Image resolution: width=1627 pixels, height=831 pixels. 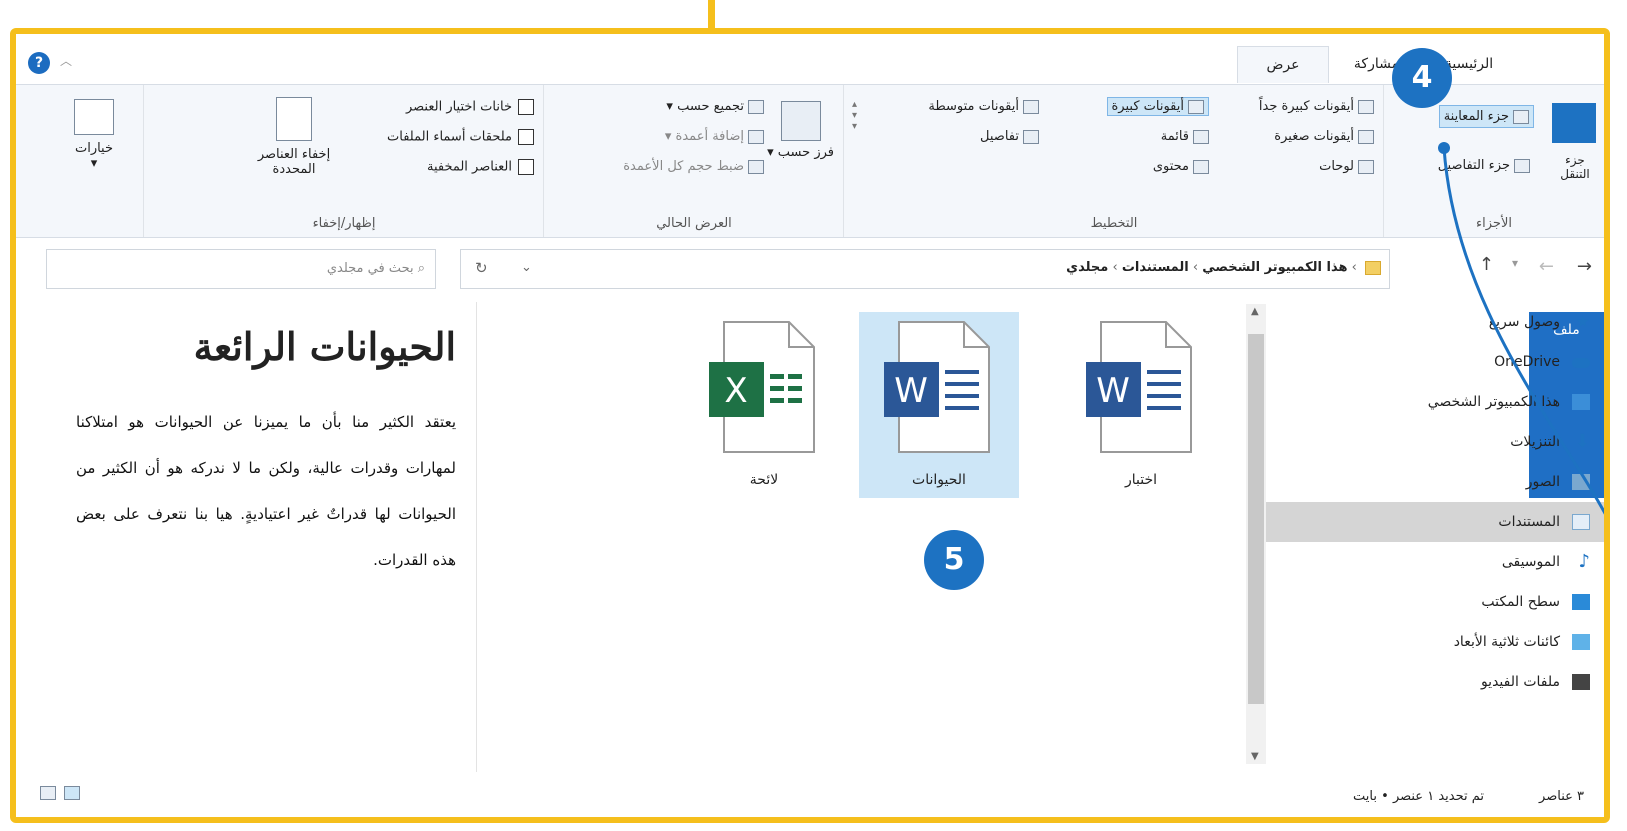 I want to click on nav-item-videos: ملفات الفيديو, so click(x=1434, y=682).